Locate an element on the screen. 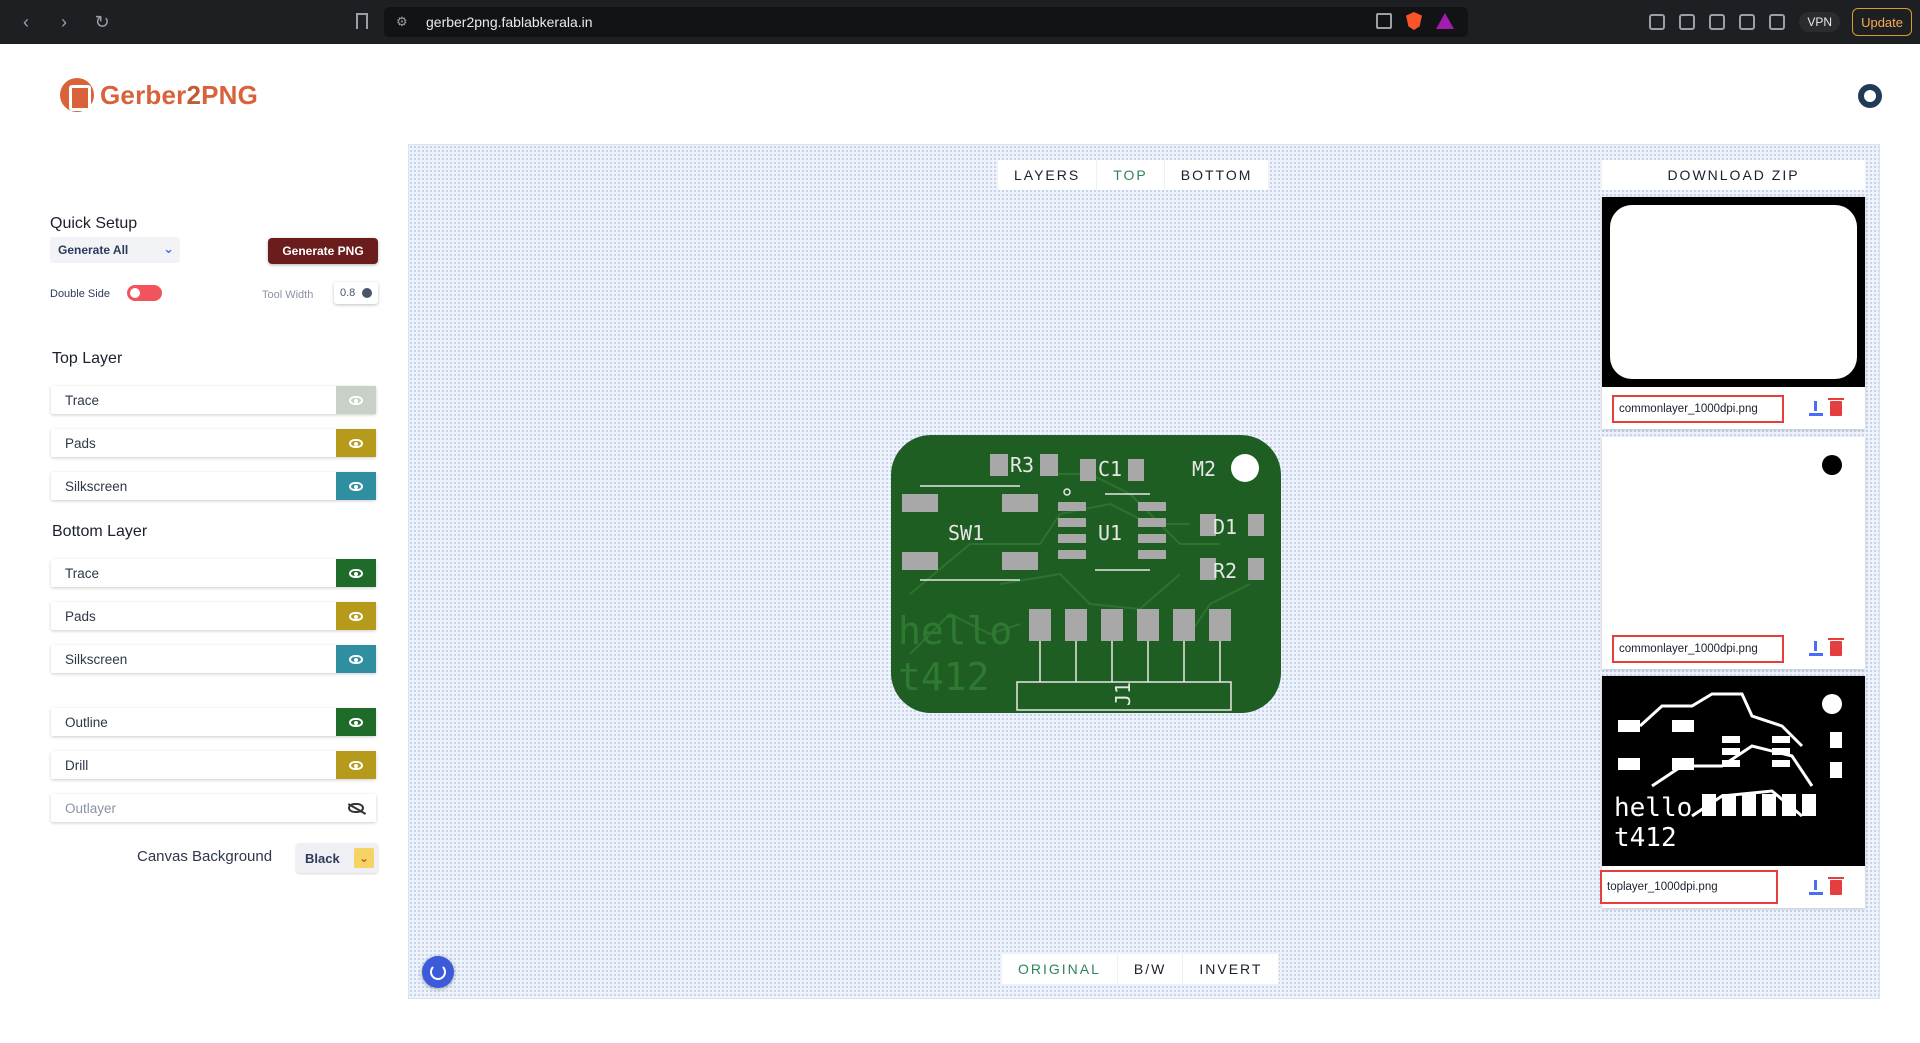 Image resolution: width=1920 pixels, height=1043 pixels. bottom-layer-title: Bottom Layer is located at coordinates (100, 531).